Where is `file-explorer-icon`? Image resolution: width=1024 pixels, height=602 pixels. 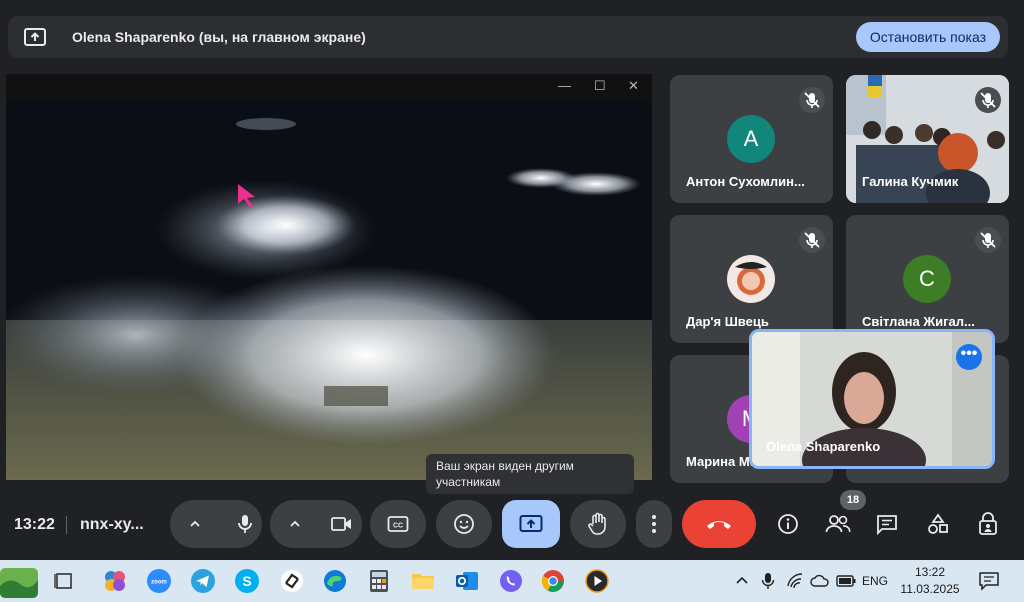
file-explorer-icon is located at coordinates (423, 581).